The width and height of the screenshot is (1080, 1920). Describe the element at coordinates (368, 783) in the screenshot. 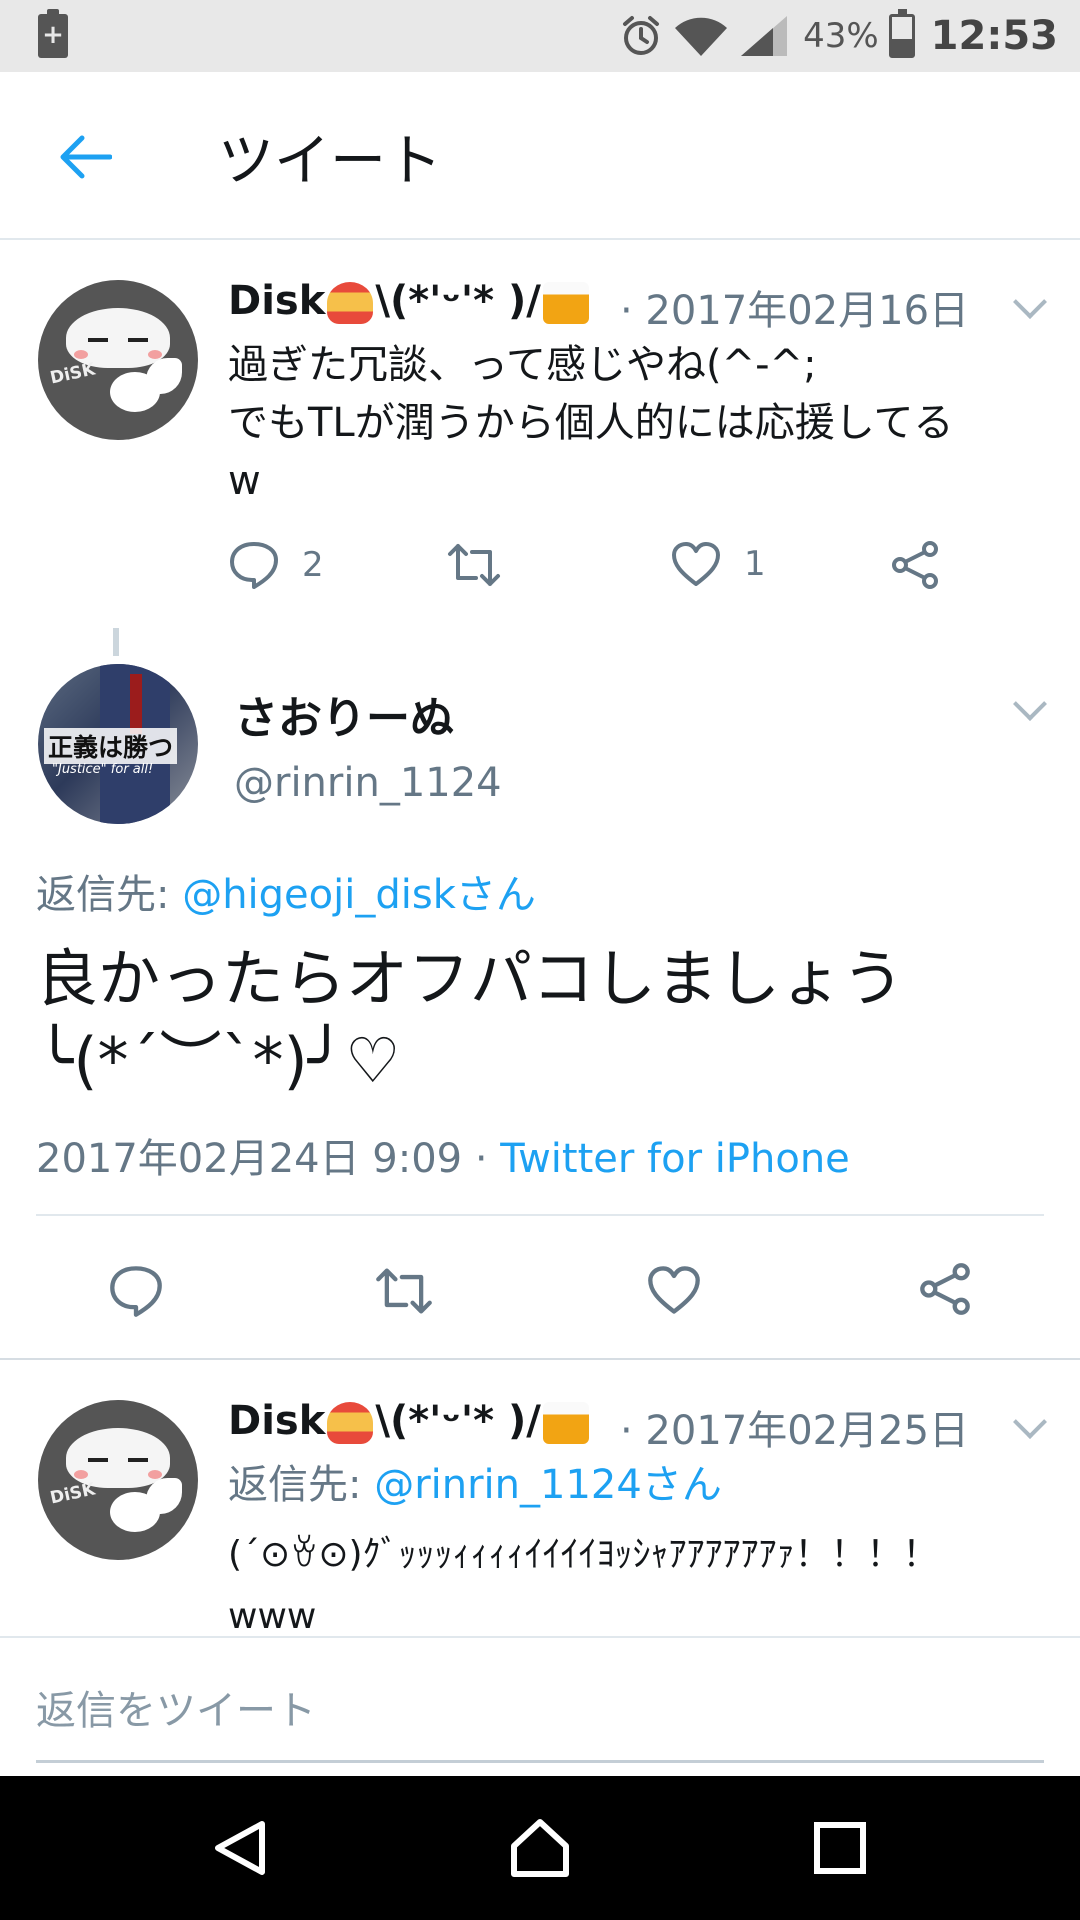

I see `author-handle: @rinrin_1124` at that location.